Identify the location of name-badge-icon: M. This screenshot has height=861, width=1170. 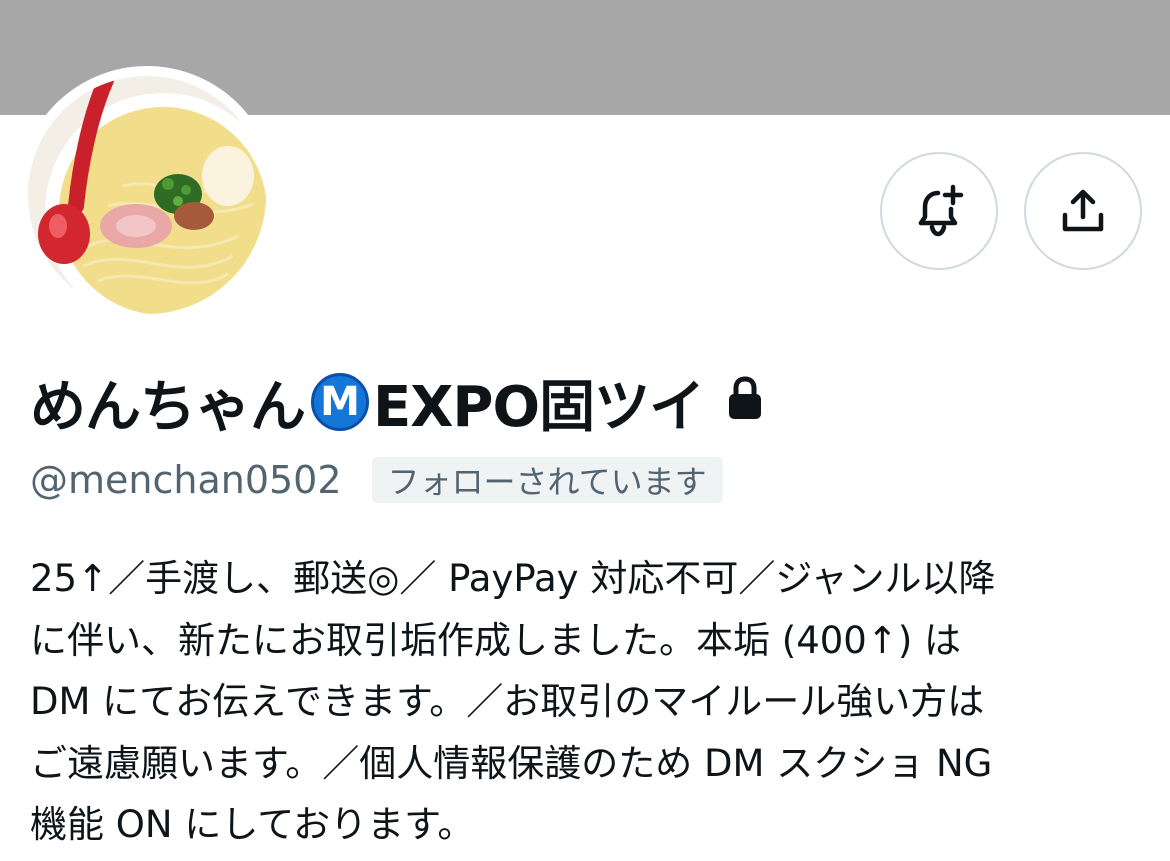
(340, 402).